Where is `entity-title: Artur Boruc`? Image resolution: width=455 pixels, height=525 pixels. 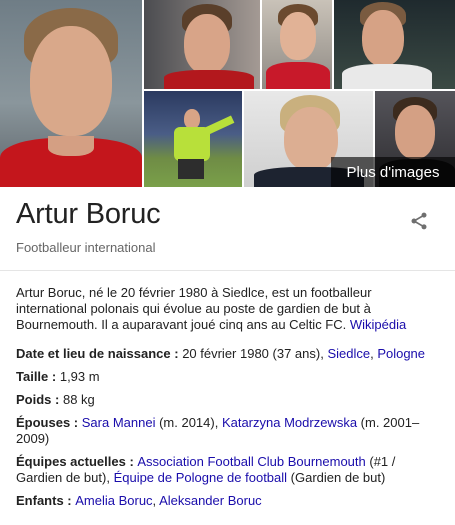
entity-title: Artur Boruc is located at coordinates (88, 214).